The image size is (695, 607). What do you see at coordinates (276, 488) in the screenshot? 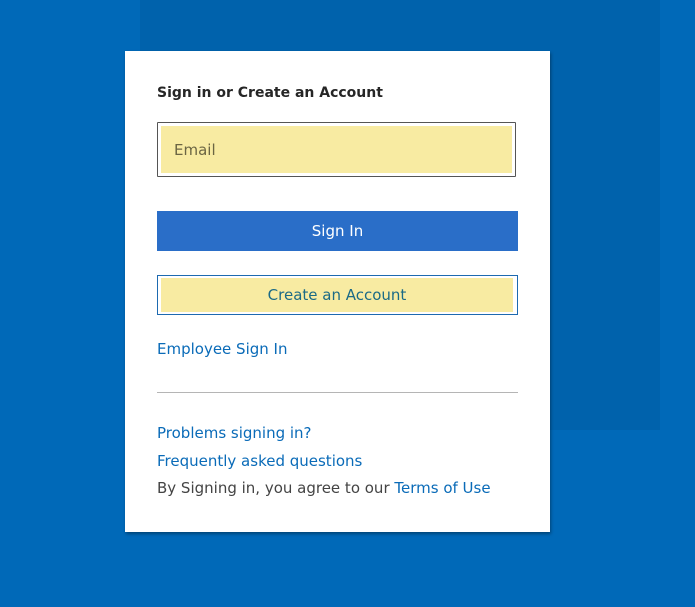
I see `terms-prefix: By Signing in, you agree to our` at bounding box center [276, 488].